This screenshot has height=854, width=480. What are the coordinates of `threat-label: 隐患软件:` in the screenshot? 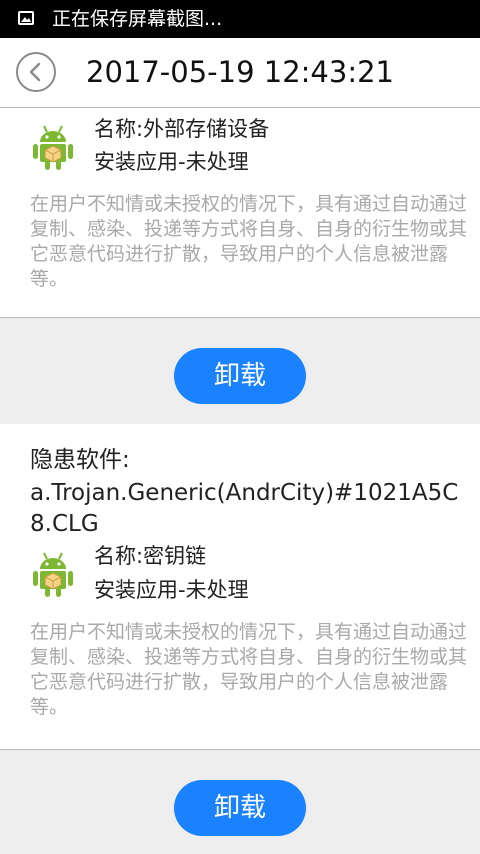 It's located at (80, 460).